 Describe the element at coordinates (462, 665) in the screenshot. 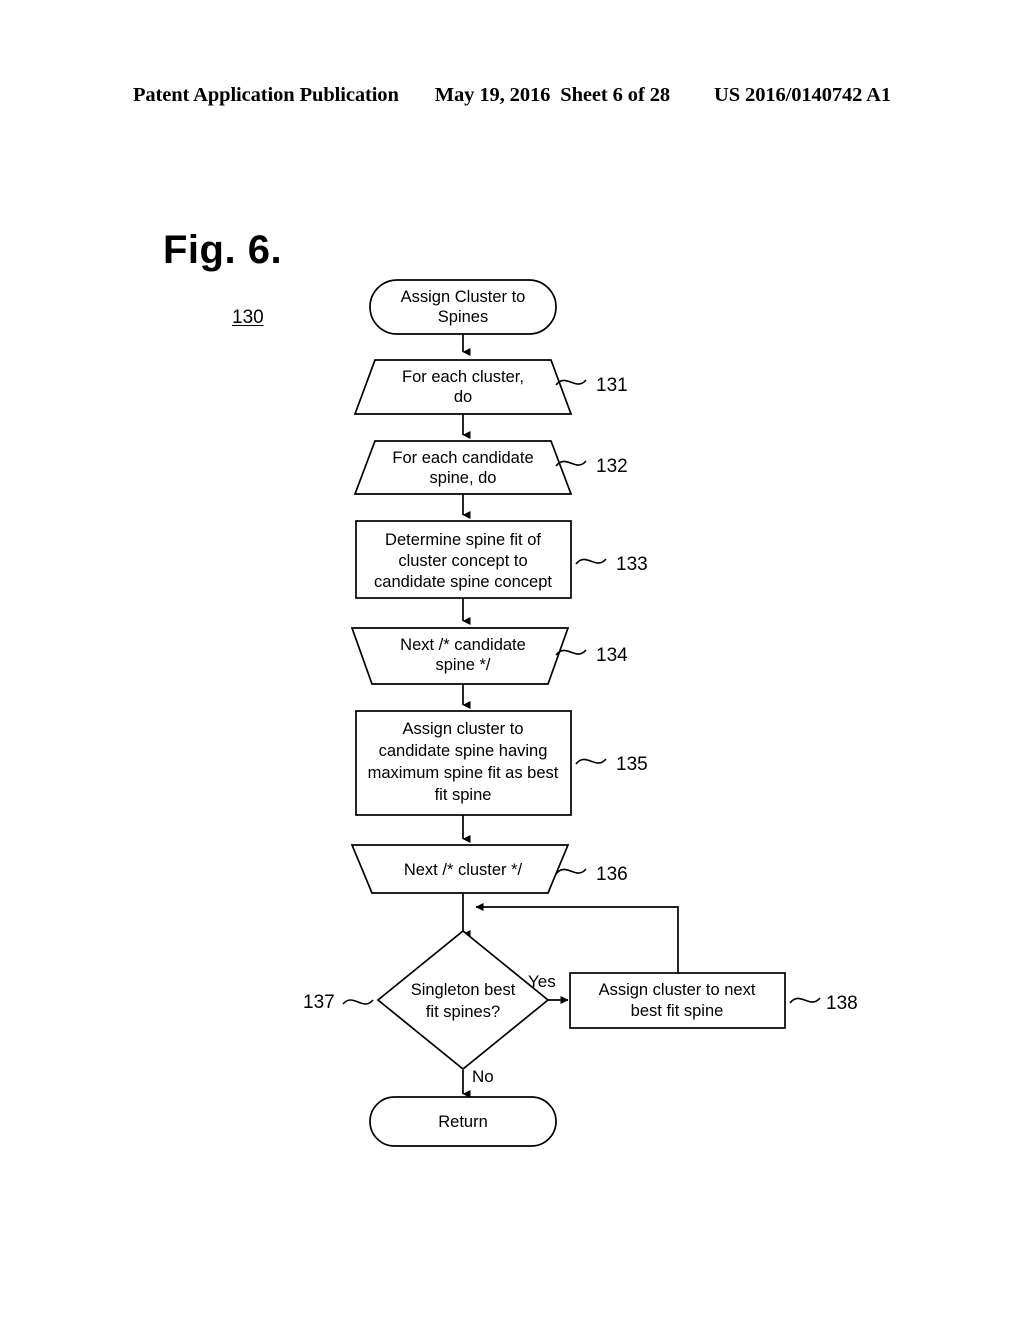

I see `node-134-line-1: spine */` at that location.